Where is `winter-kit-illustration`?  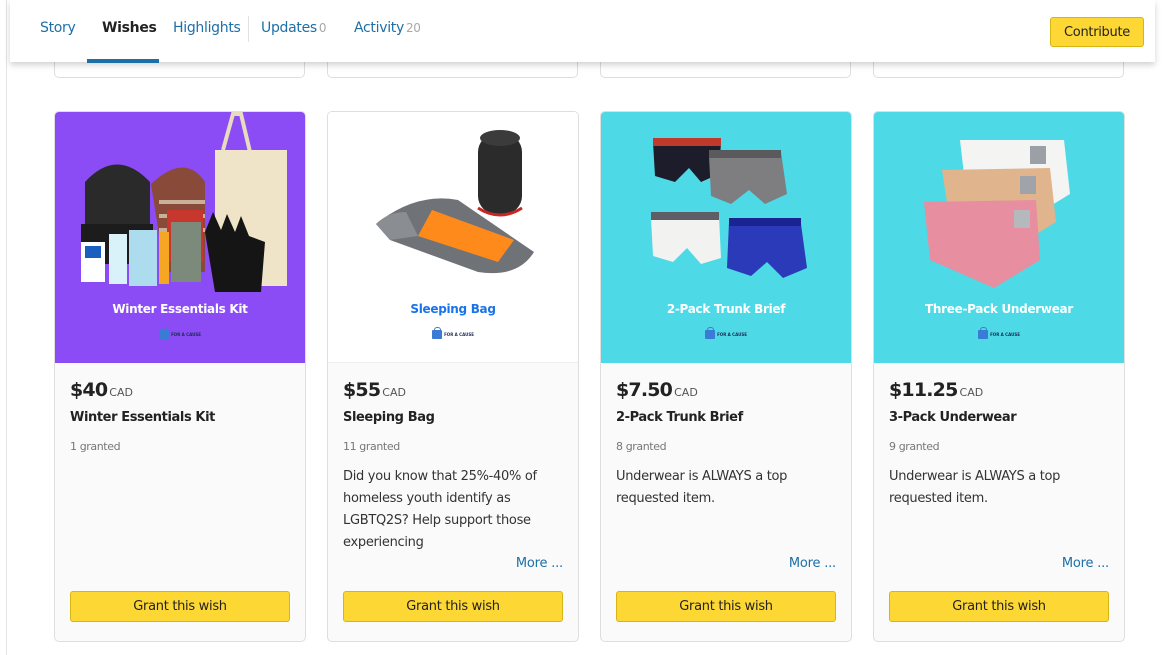 winter-kit-illustration is located at coordinates (184, 202).